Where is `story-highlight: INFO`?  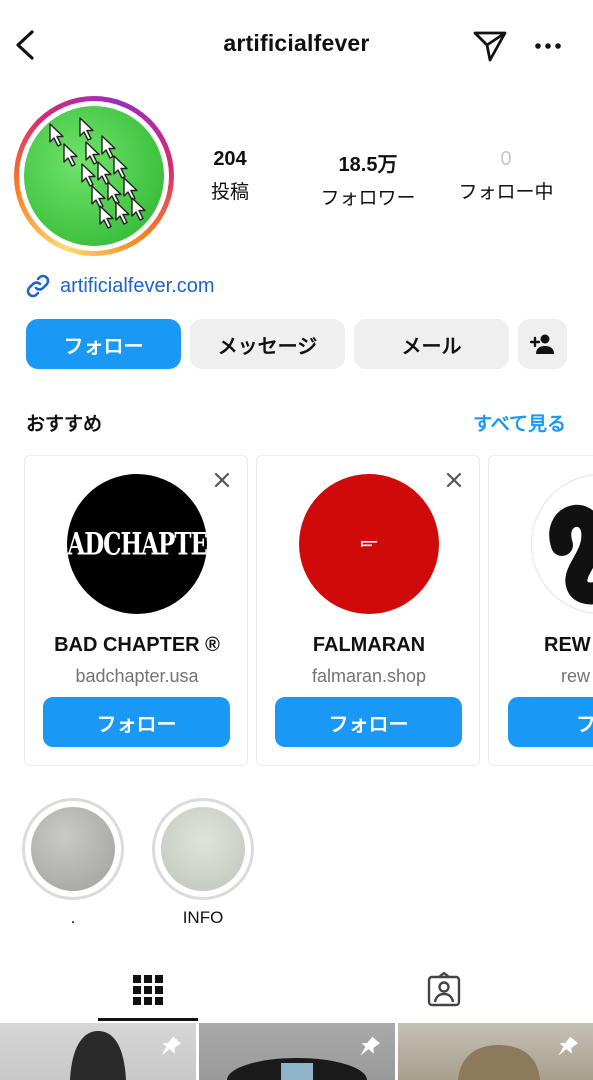
story-highlight: INFO is located at coordinates (203, 863).